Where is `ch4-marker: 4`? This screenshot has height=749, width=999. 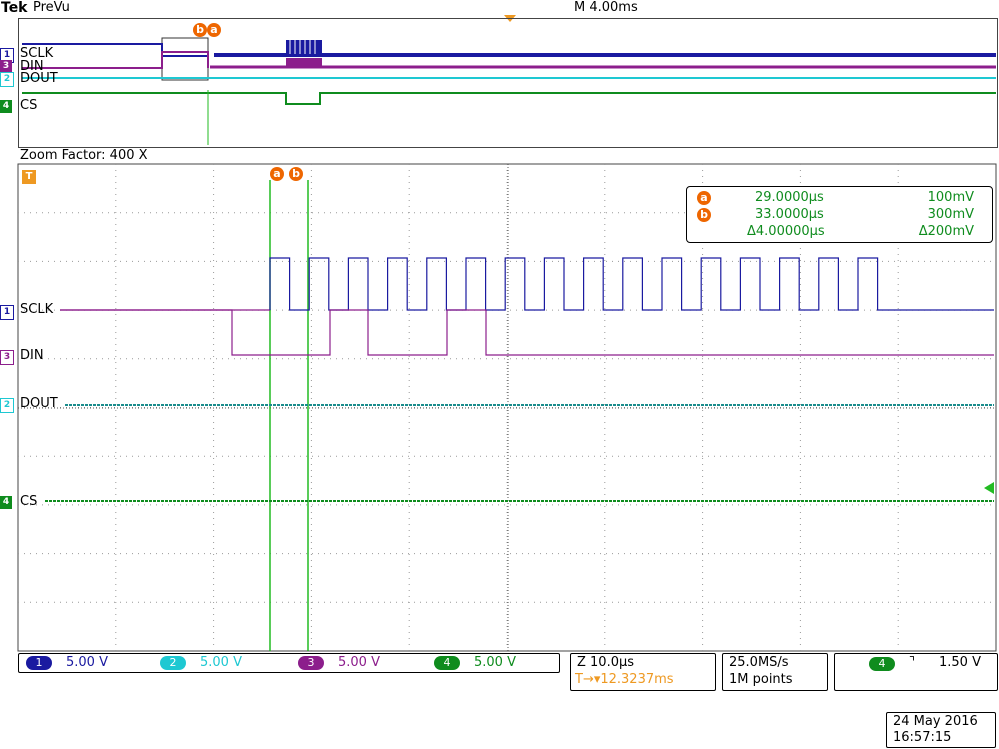 ch4-marker: 4 is located at coordinates (6, 502).